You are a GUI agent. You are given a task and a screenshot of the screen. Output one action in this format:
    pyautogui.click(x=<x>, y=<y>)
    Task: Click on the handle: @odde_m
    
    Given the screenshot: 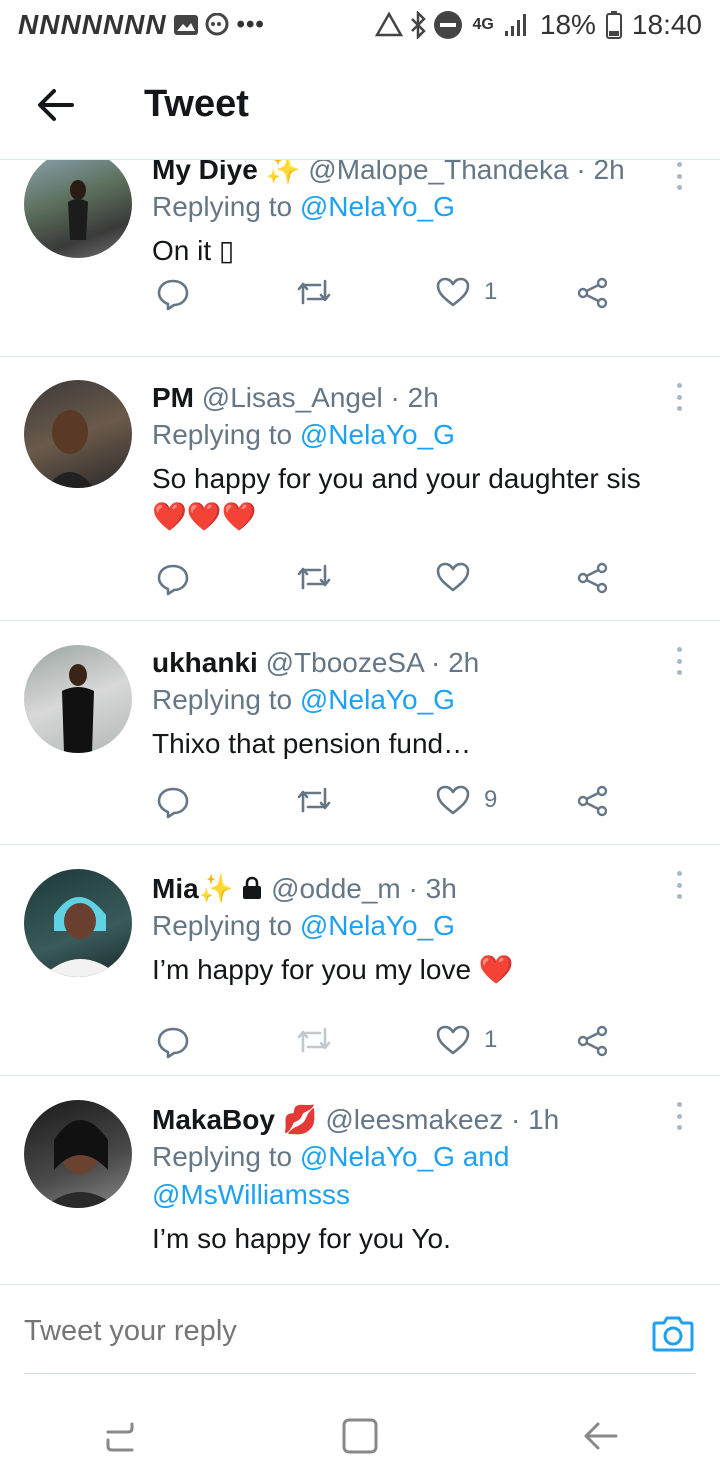 What is the action you would take?
    pyautogui.click(x=336, y=888)
    